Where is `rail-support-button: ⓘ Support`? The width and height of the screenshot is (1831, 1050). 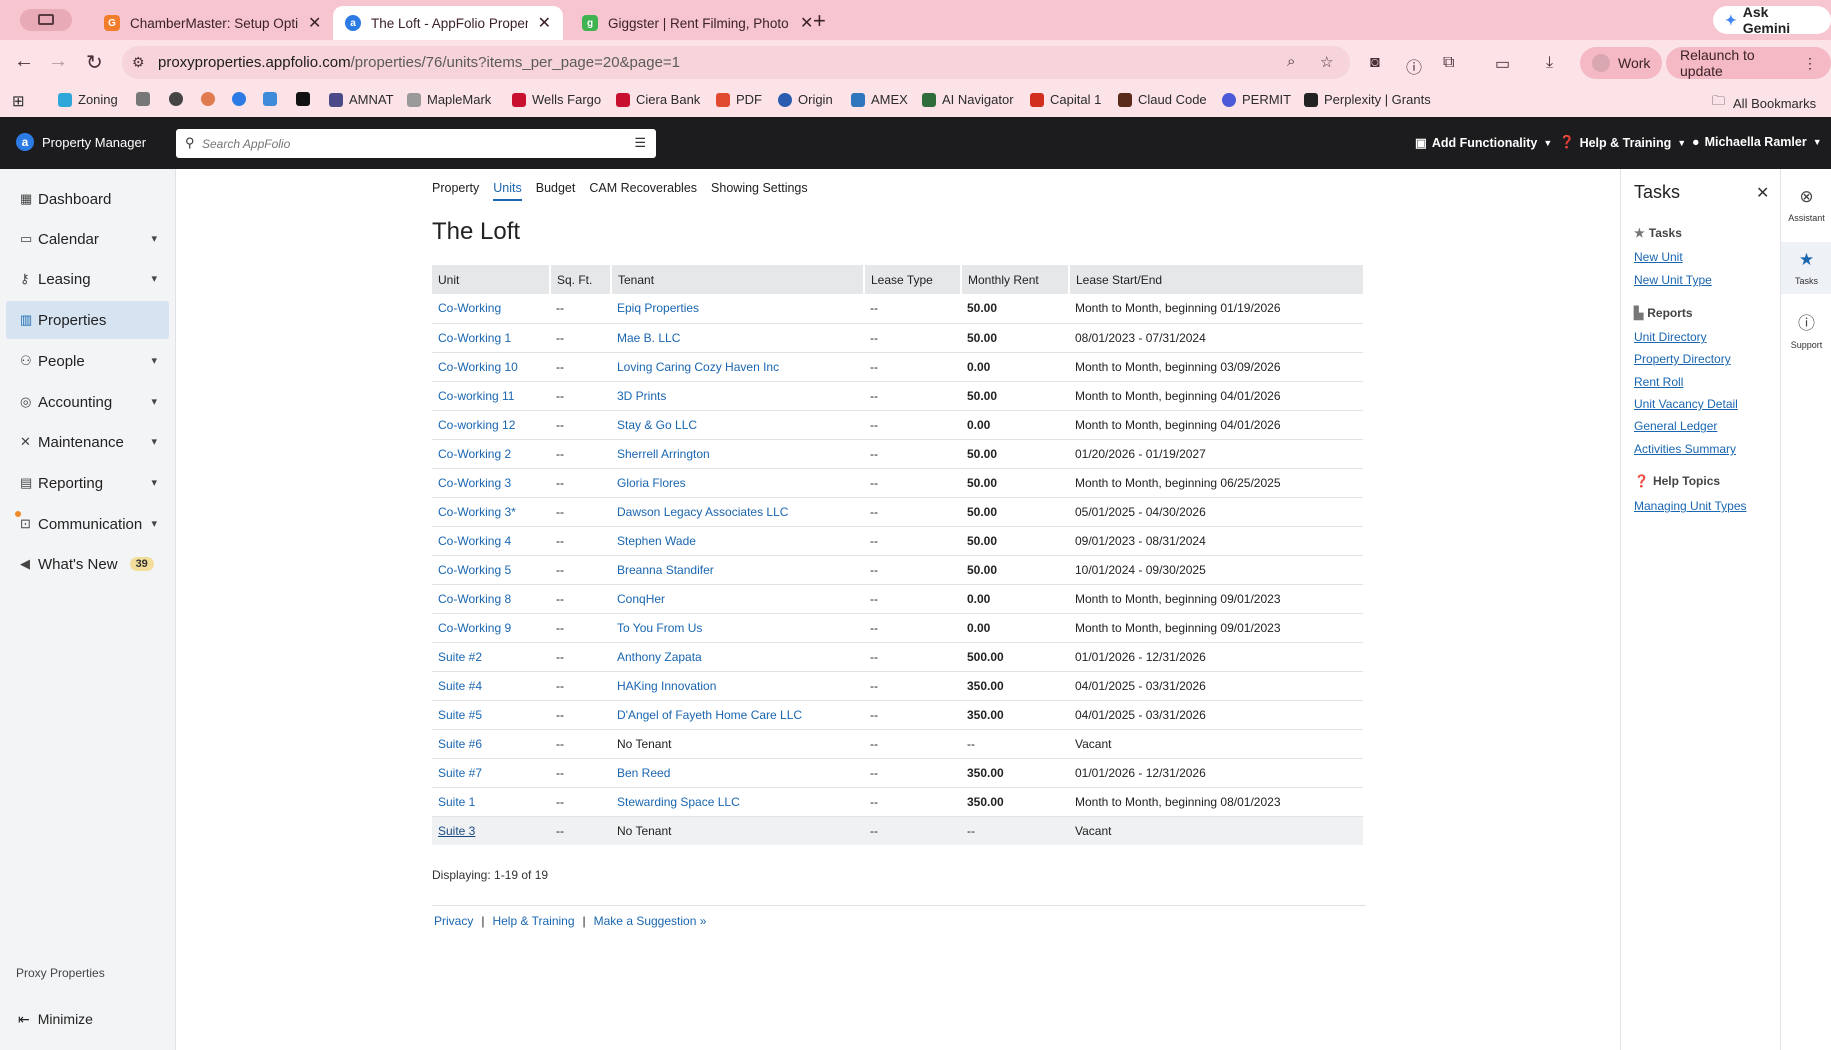
rail-support-button: ⓘ Support is located at coordinates (1806, 329).